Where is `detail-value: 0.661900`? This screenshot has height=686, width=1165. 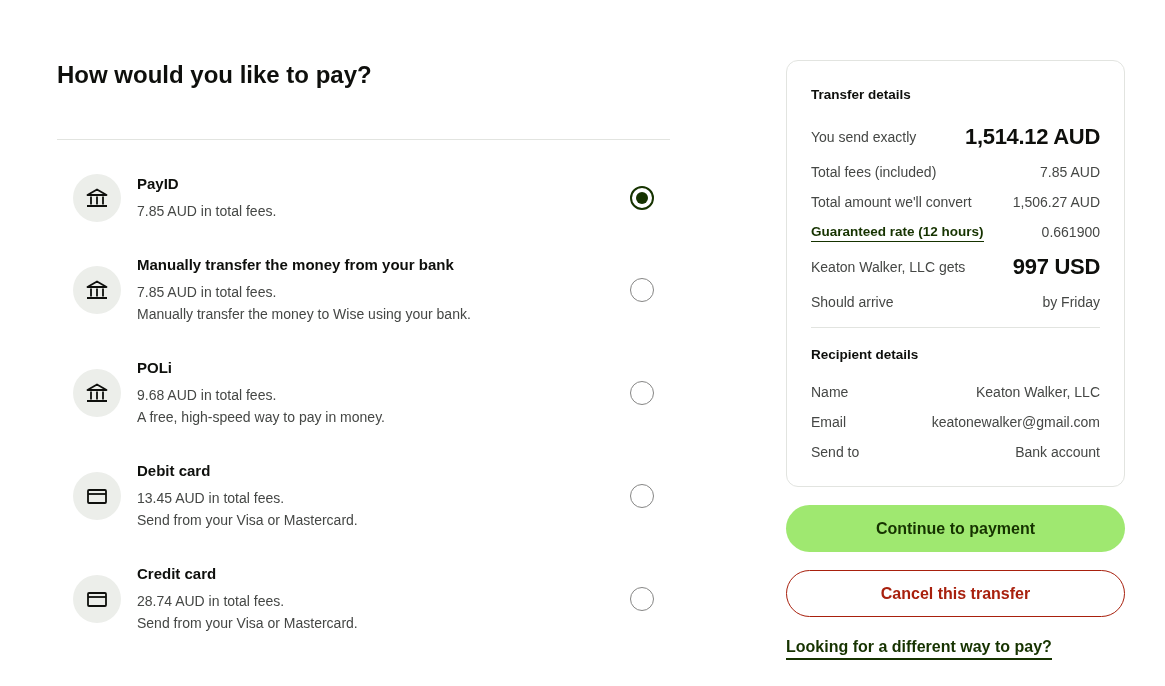 detail-value: 0.661900 is located at coordinates (1070, 232).